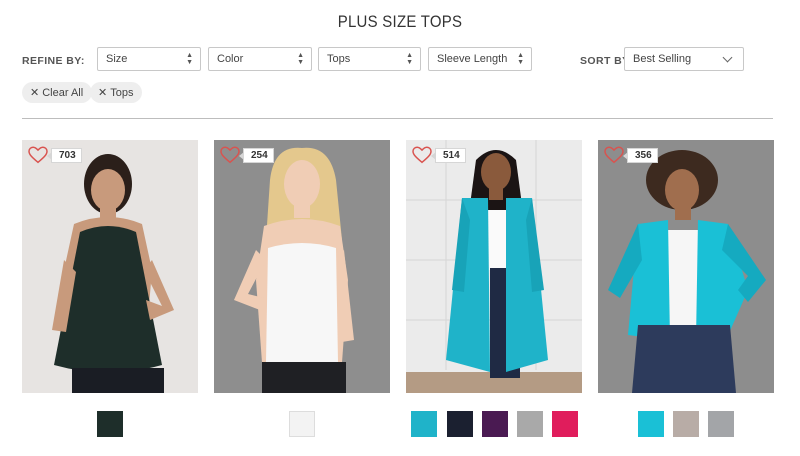 The height and width of the screenshot is (456, 800). What do you see at coordinates (122, 93) in the screenshot?
I see `tops-chip-label: Tops` at bounding box center [122, 93].